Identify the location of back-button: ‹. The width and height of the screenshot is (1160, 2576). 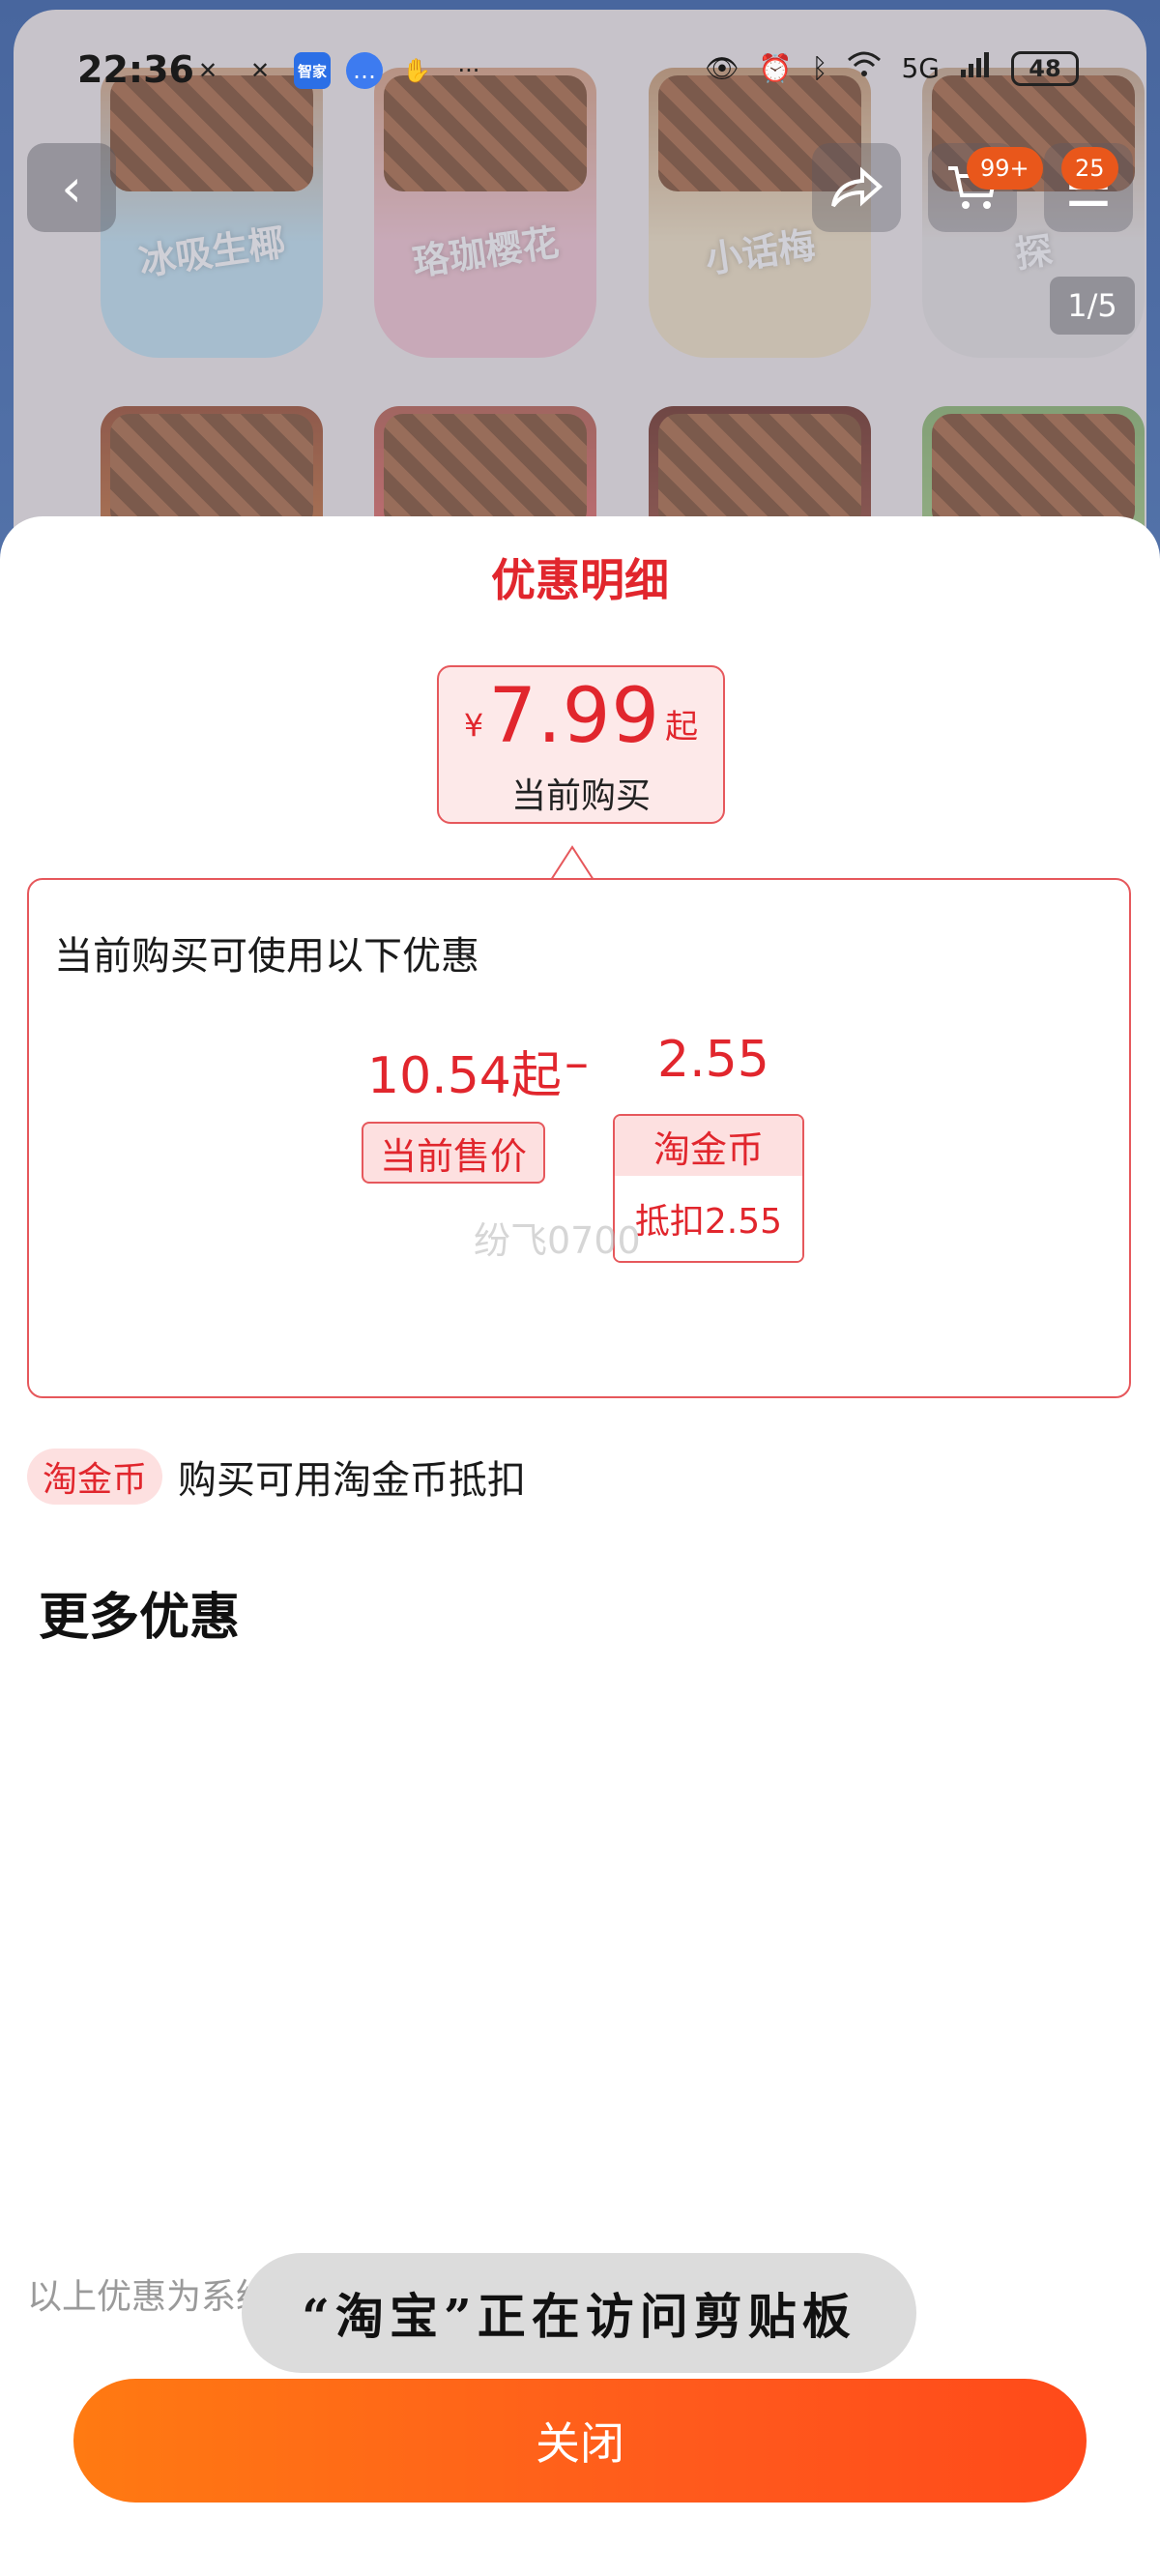
(71, 187).